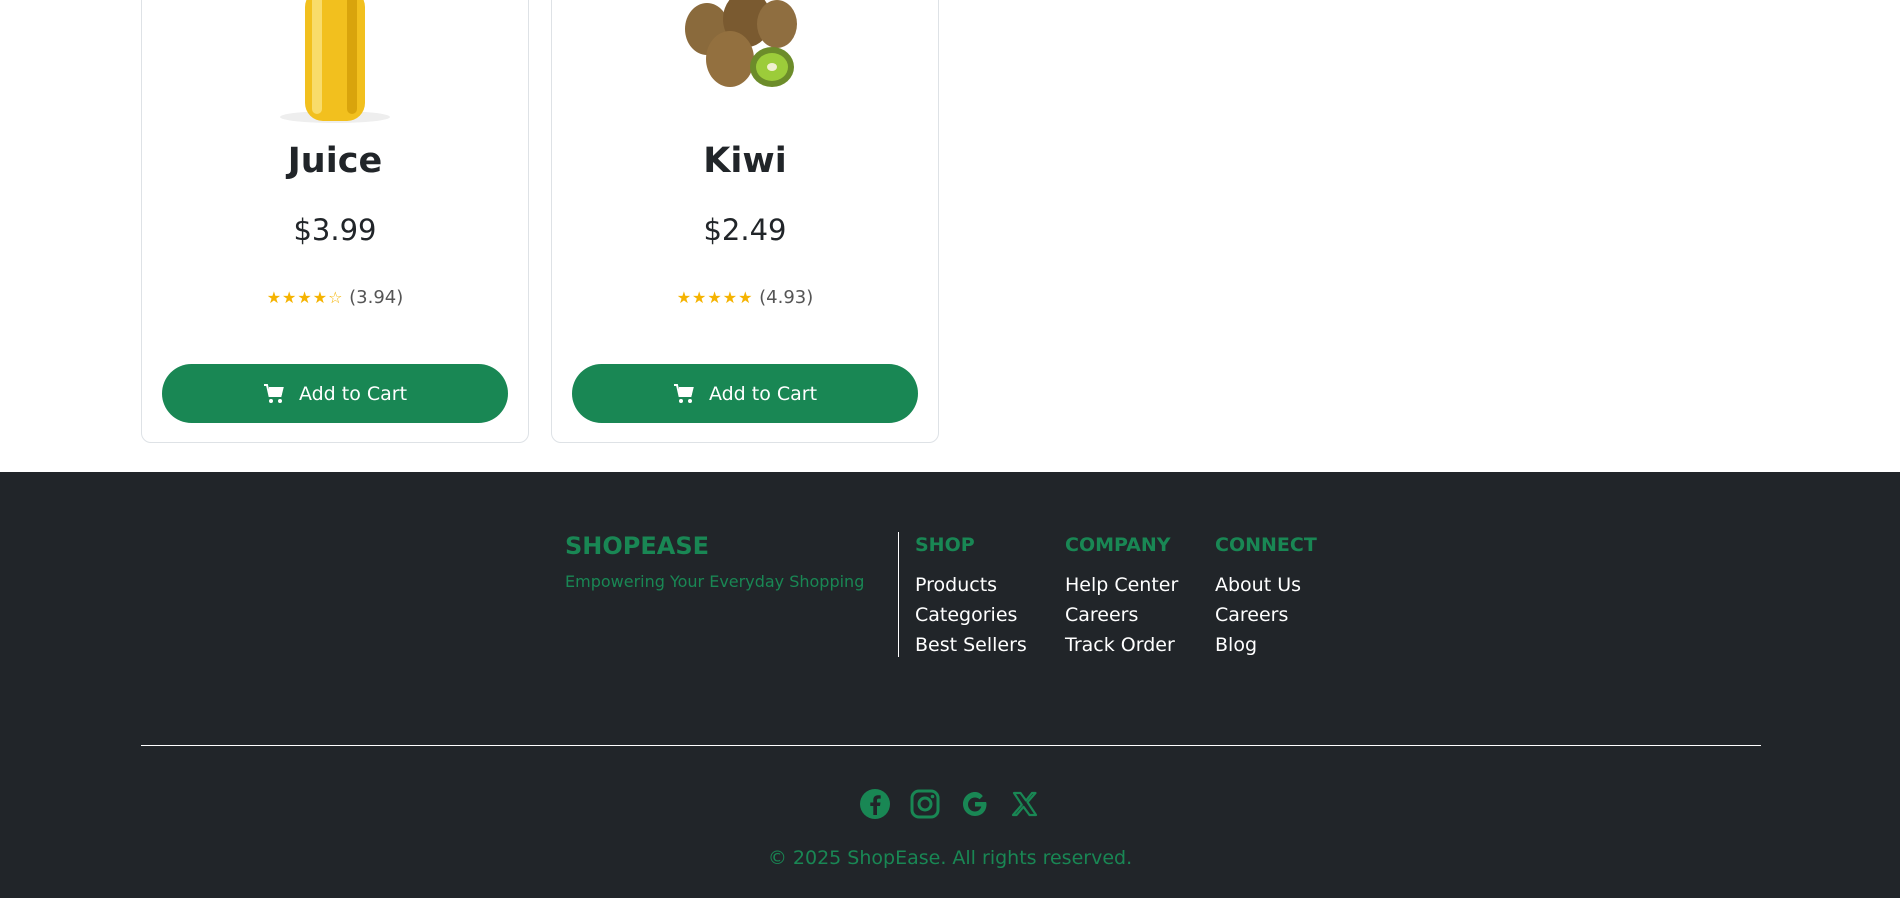 This screenshot has width=1900, height=898. What do you see at coordinates (745, 161) in the screenshot?
I see `product-name: Kiwi` at bounding box center [745, 161].